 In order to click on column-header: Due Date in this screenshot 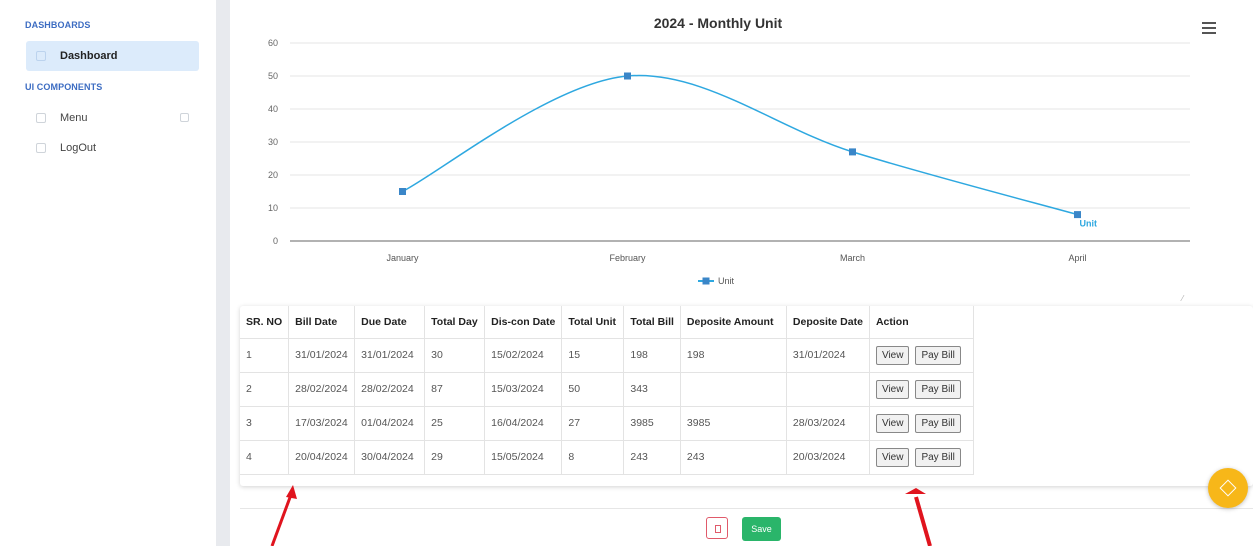, I will do `click(390, 322)`.